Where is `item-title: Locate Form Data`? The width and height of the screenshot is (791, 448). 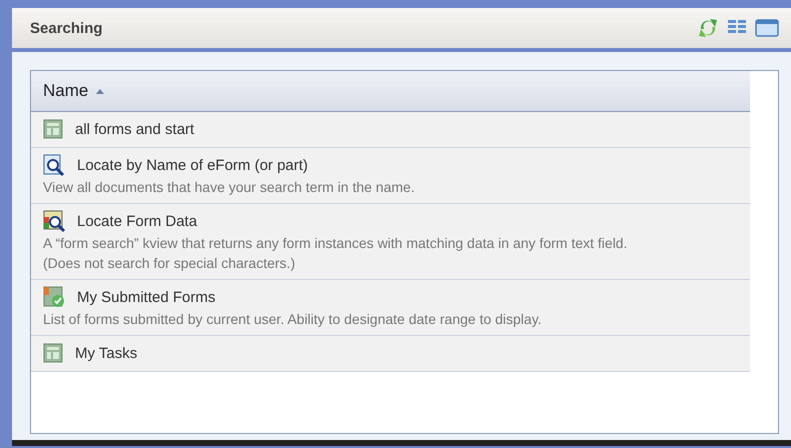
item-title: Locate Form Data is located at coordinates (137, 221).